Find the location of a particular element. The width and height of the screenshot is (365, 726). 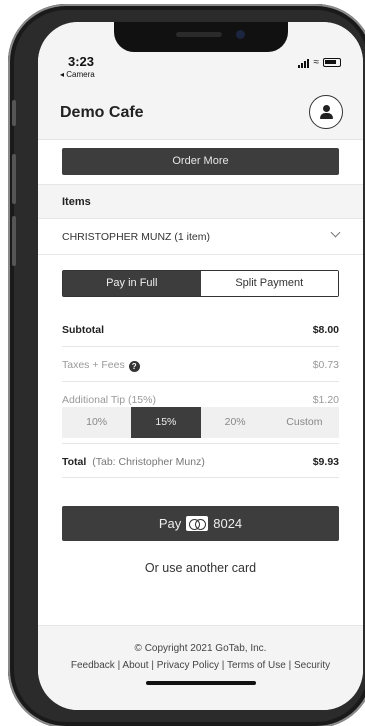

tip-selector: 10% 15% 20% Custom is located at coordinates (200, 422).